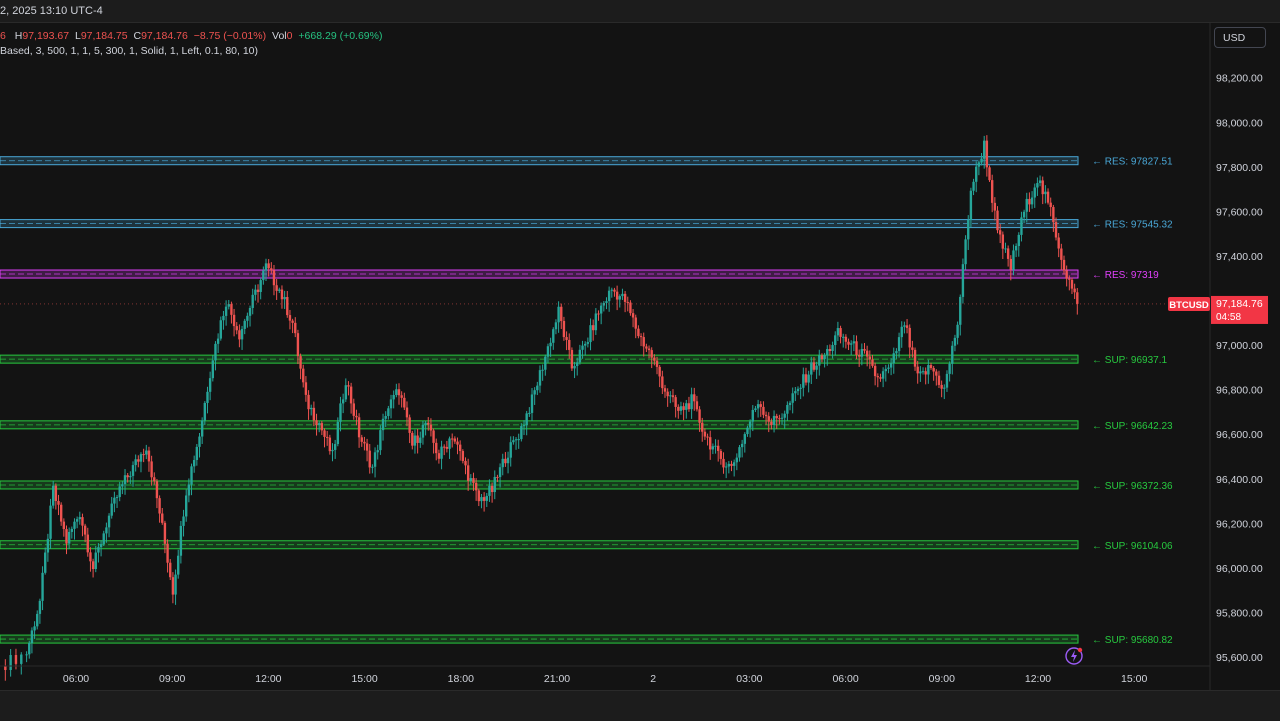 The image size is (1280, 721). What do you see at coordinates (1239, 524) in the screenshot?
I see `y-tick-label: 96,200.00` at bounding box center [1239, 524].